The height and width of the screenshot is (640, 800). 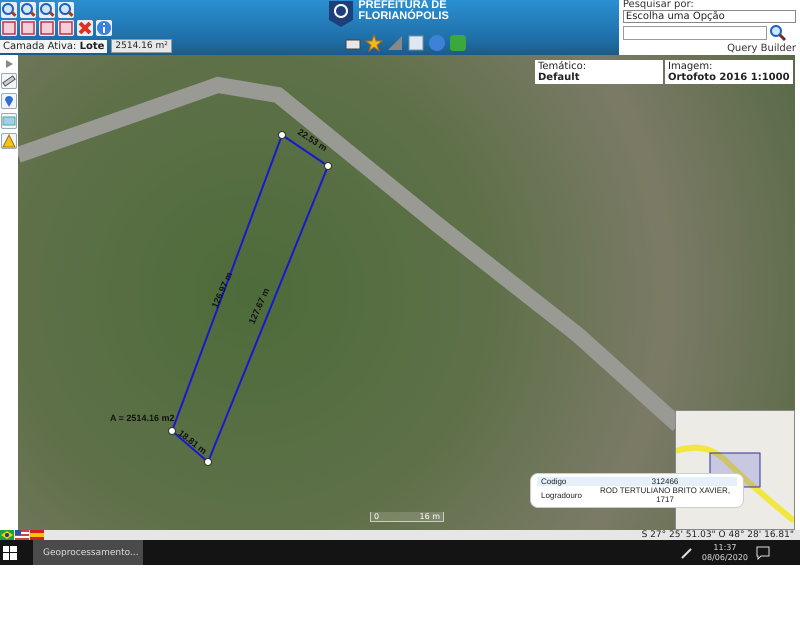 I want to click on brazil-flag-icon, so click(x=7, y=535).